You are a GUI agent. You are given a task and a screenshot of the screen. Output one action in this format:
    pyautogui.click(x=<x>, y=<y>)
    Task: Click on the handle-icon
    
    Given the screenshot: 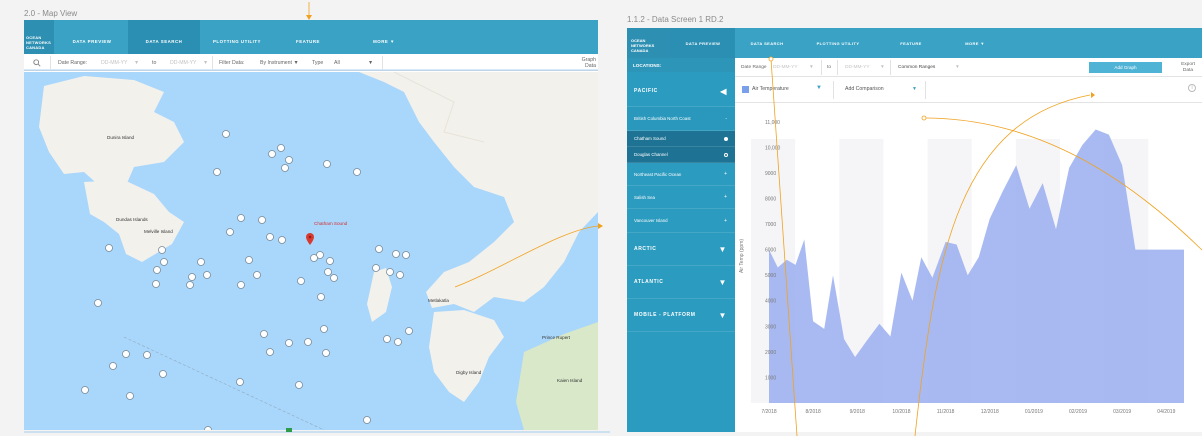 What is the action you would take?
    pyautogui.click(x=289, y=430)
    